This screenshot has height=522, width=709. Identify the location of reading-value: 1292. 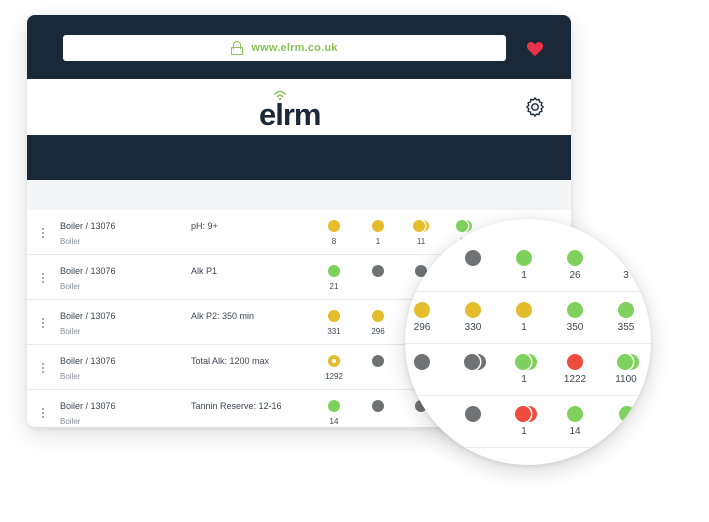
(334, 376).